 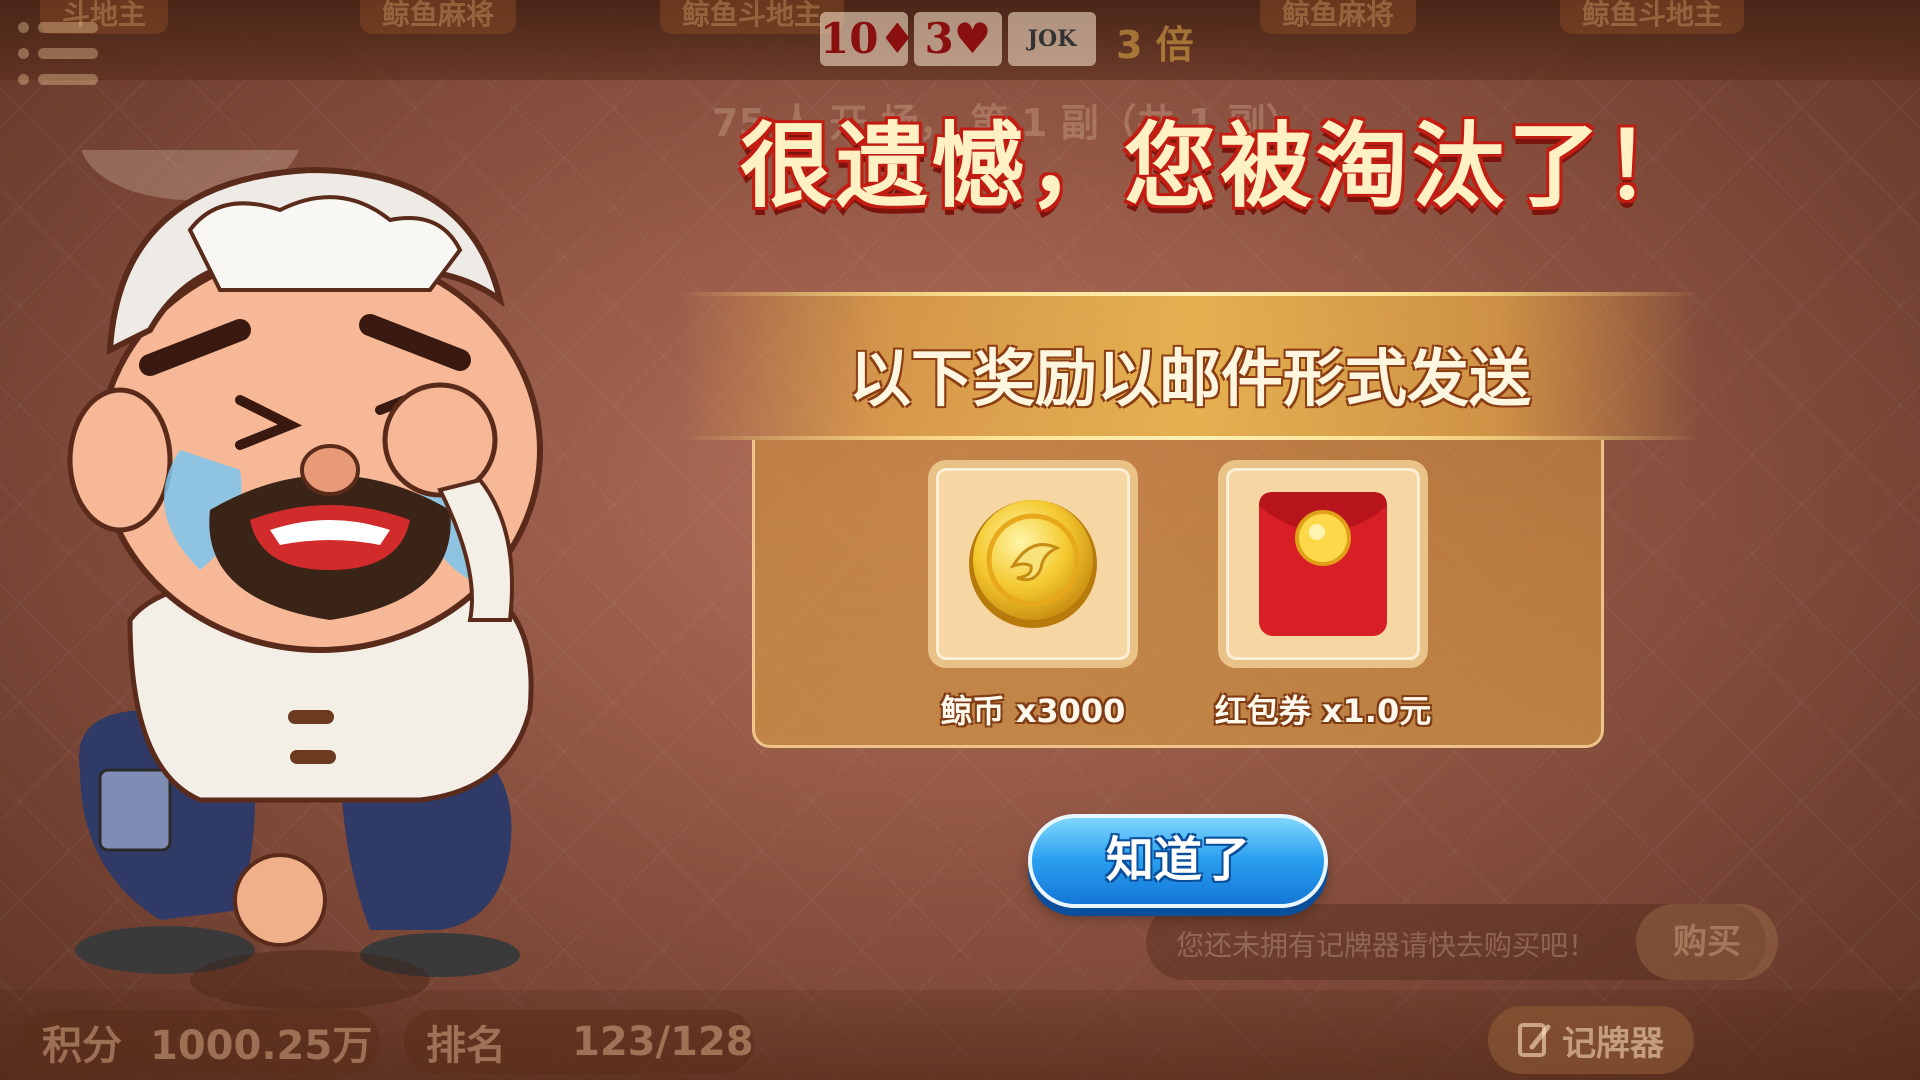 I want to click on score-value: 1000.25万, so click(x=261, y=1046).